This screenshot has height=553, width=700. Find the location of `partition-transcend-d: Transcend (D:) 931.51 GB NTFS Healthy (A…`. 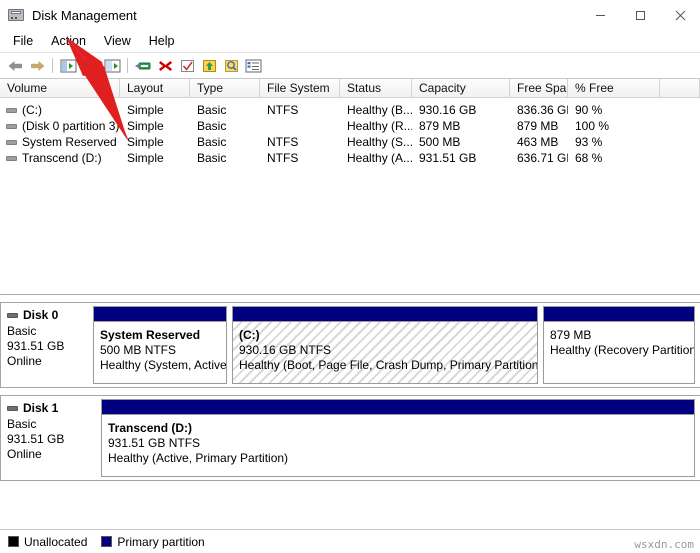

partition-transcend-d: Transcend (D:) 931.51 GB NTFS Healthy (A… is located at coordinates (398, 438).